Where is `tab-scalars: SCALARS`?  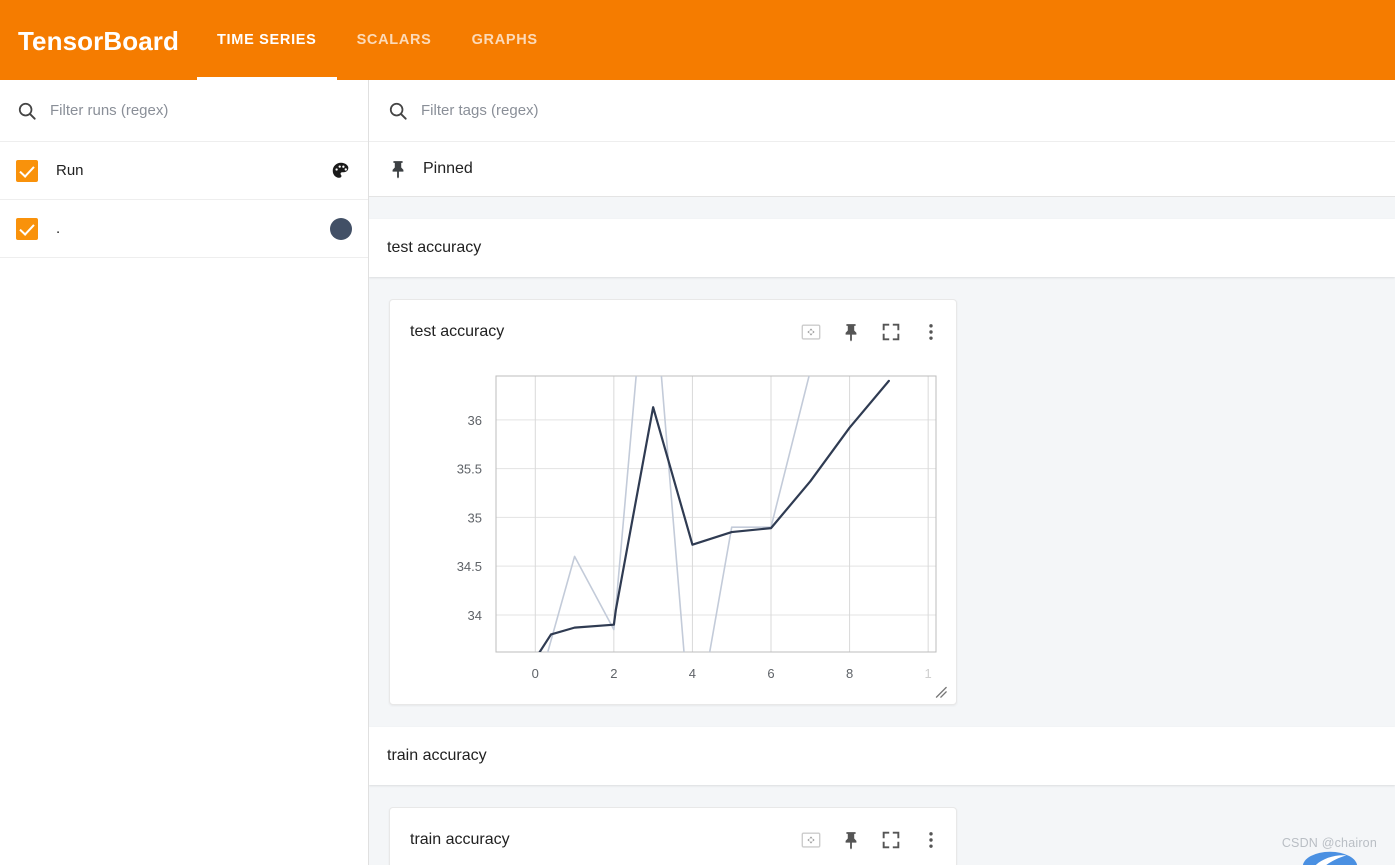
tab-scalars: SCALARS is located at coordinates (394, 40).